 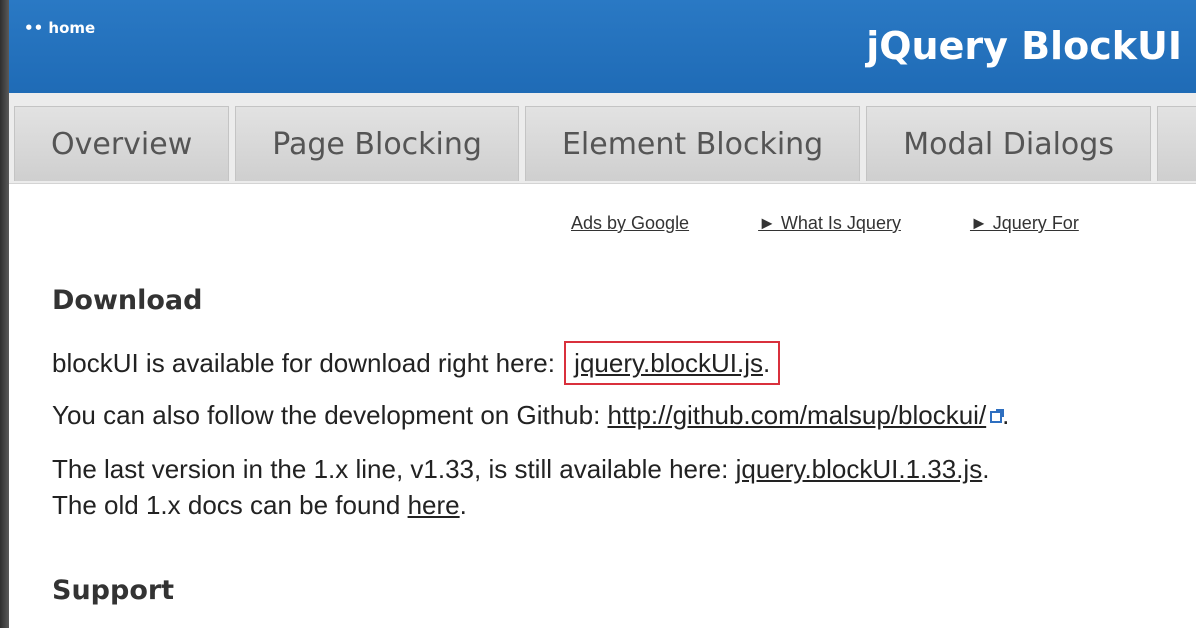 What do you see at coordinates (630, 223) in the screenshot?
I see `ads-by-google-label: Ads by Google` at bounding box center [630, 223].